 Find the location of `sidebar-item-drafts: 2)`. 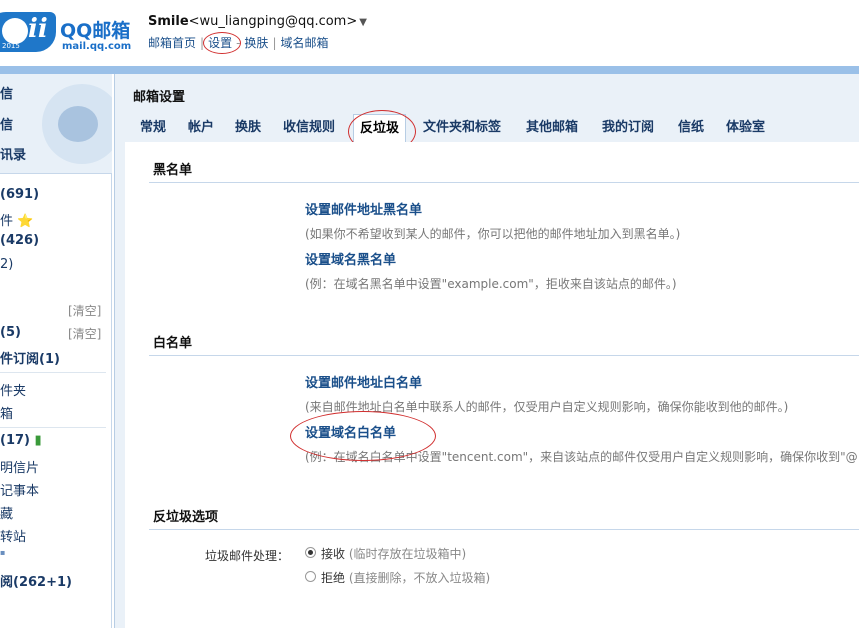

sidebar-item-drafts: 2) is located at coordinates (6, 264).